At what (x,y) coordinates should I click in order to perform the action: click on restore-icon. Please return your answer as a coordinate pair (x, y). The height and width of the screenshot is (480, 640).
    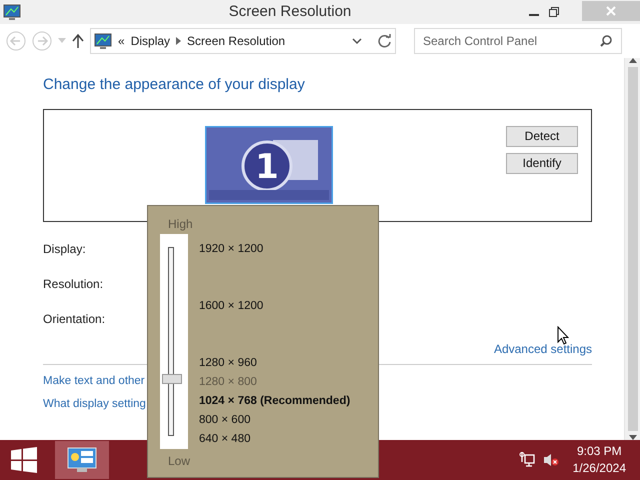
    Looking at the image, I should click on (554, 12).